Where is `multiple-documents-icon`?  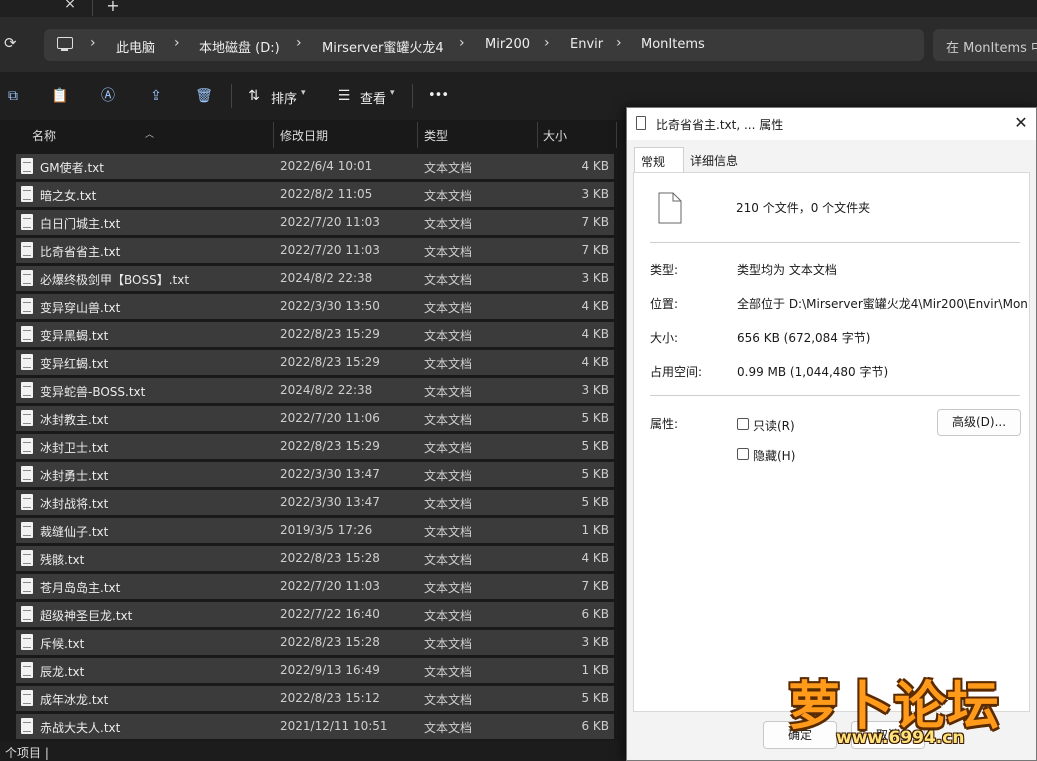
multiple-documents-icon is located at coordinates (670, 208).